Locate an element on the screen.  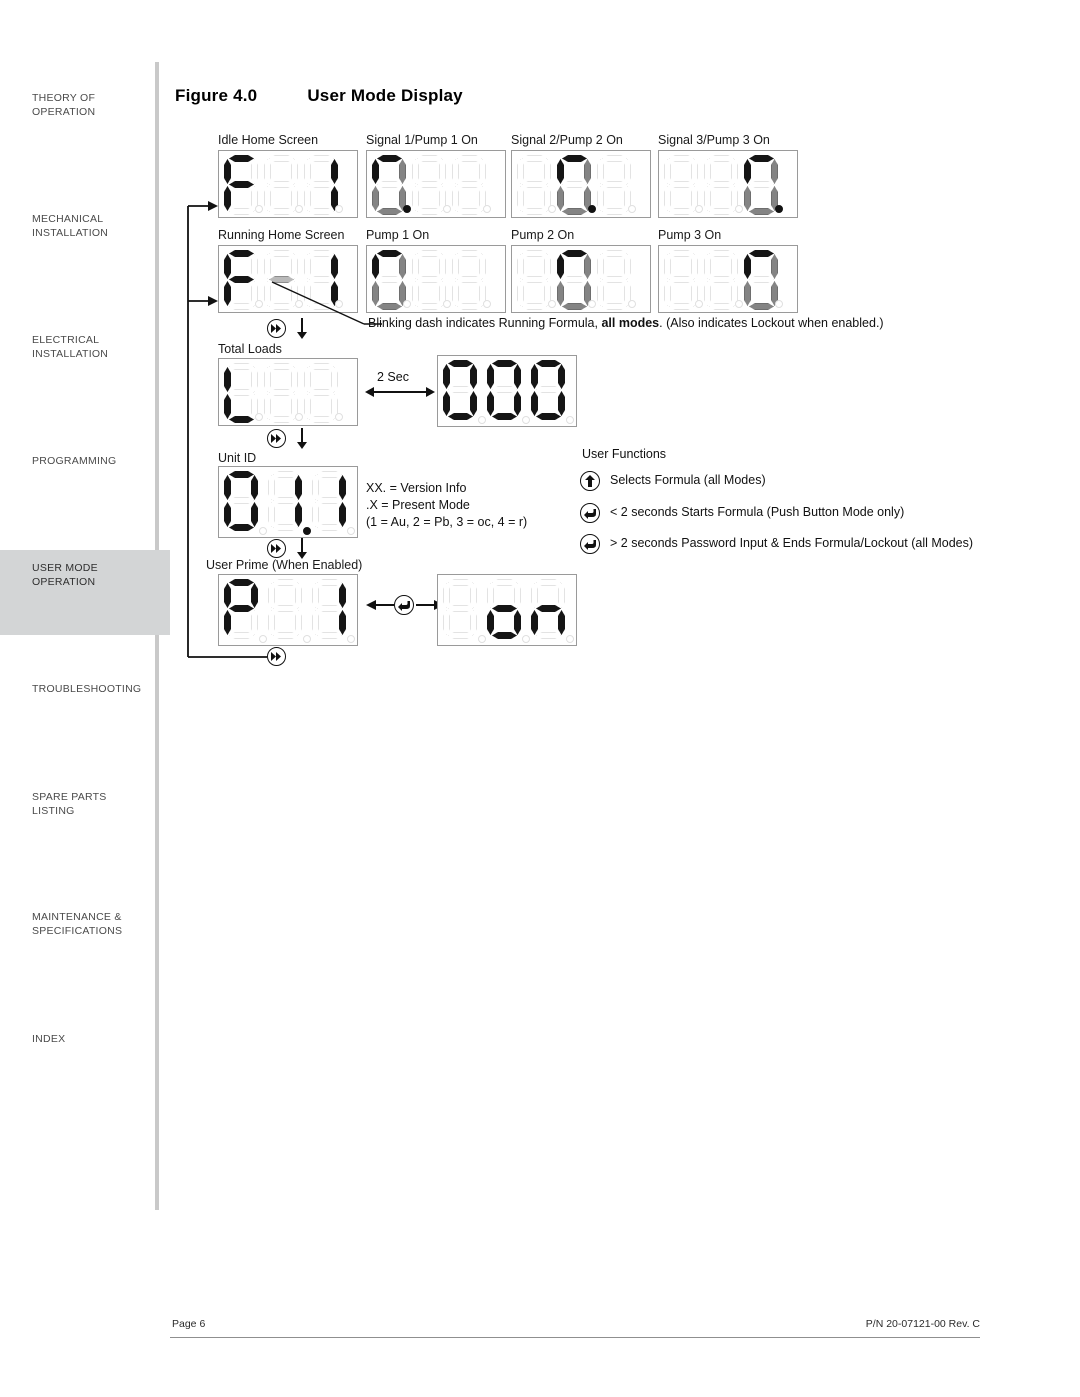
figure-number: Figure 4.0 is located at coordinates (216, 95).